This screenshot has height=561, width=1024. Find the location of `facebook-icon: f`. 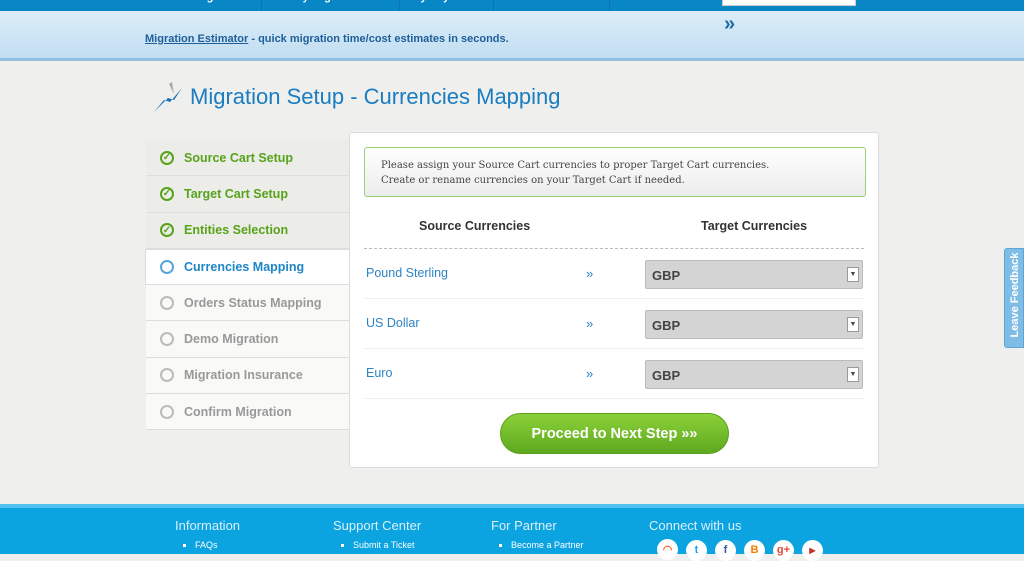

facebook-icon: f is located at coordinates (725, 550).